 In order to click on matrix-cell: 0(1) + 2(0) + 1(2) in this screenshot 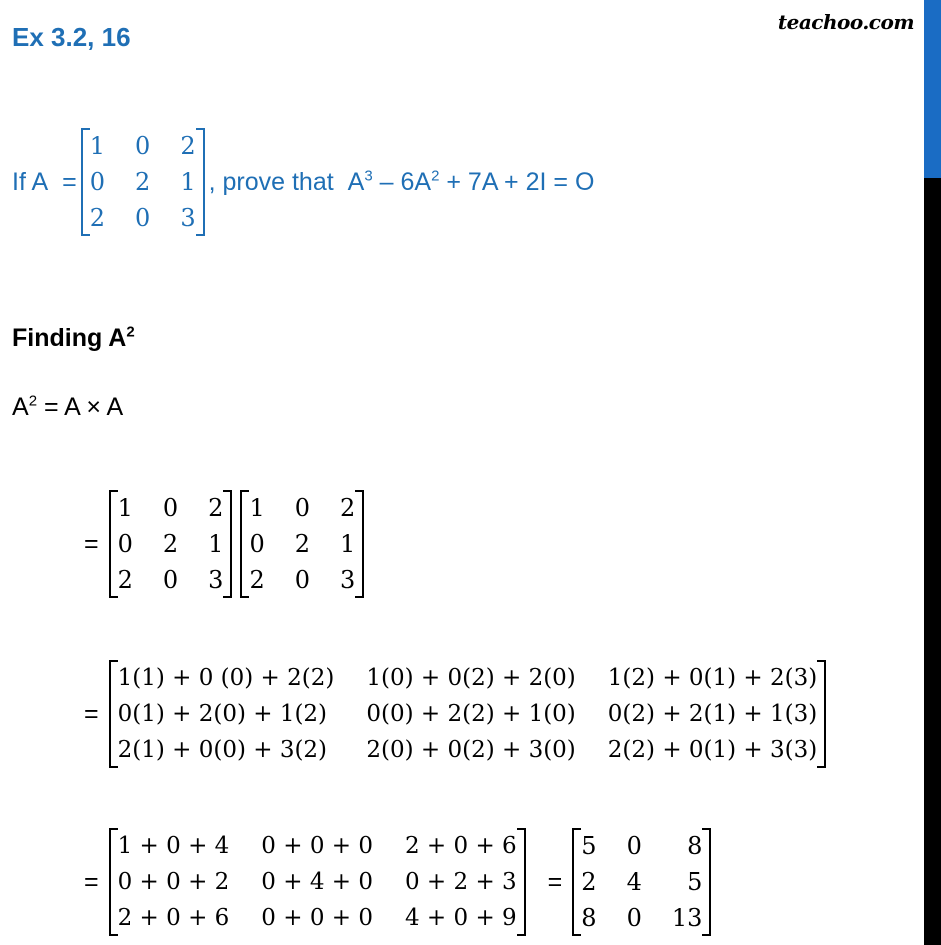, I will do `click(222, 714)`.